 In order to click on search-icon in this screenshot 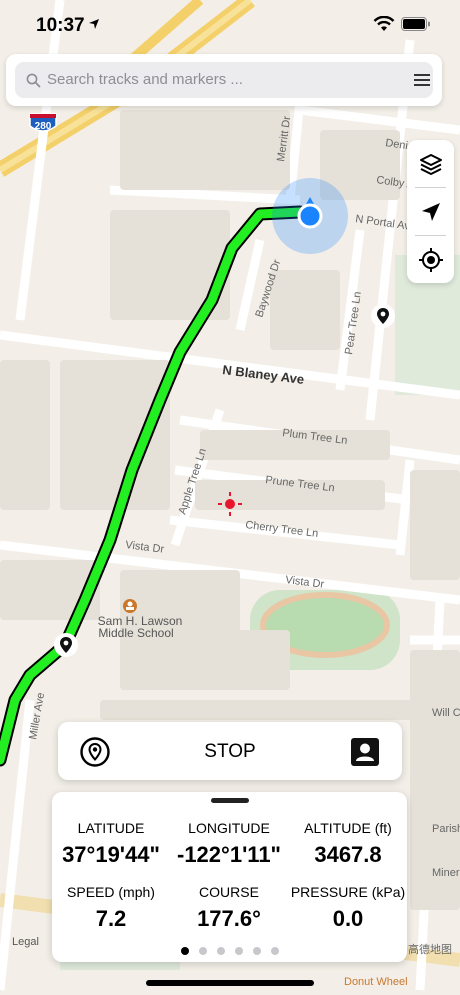, I will do `click(33, 80)`.